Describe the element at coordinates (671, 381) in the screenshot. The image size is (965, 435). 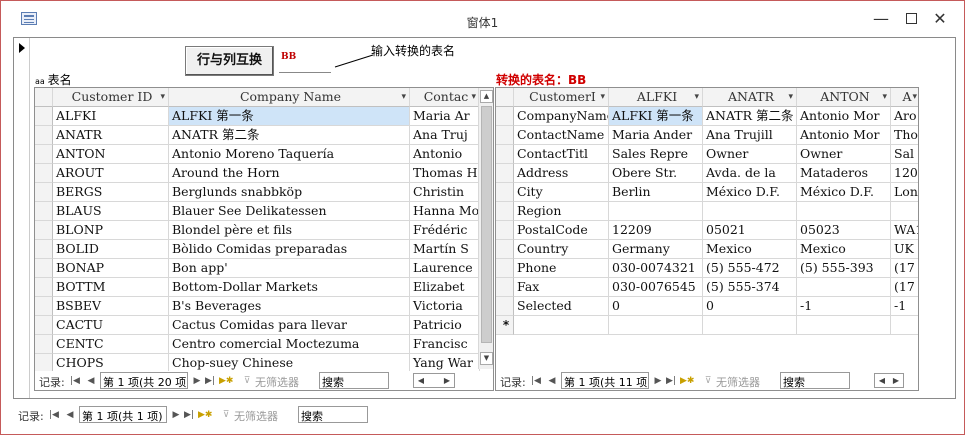
I see `last-record-icon: ▶|` at that location.